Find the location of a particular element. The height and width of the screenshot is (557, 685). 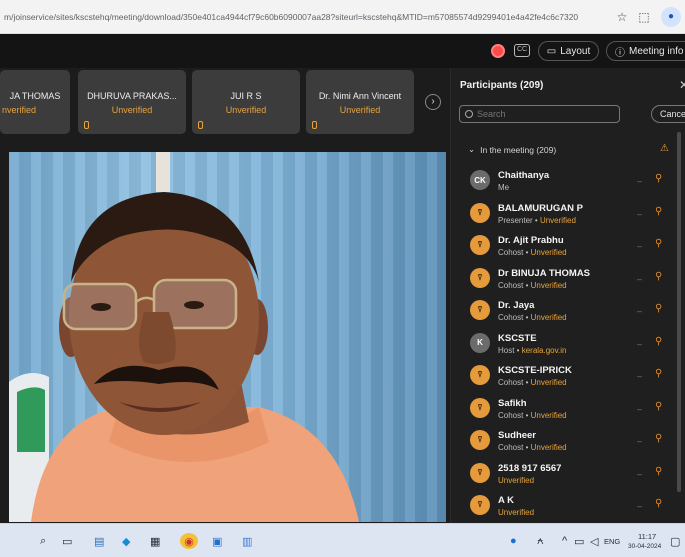

chevron-right-icon: › is located at coordinates (433, 102).